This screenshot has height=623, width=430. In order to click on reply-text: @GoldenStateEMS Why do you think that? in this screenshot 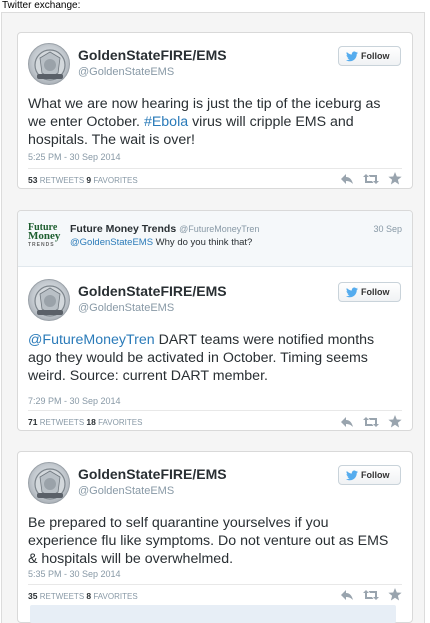, I will do `click(161, 242)`.